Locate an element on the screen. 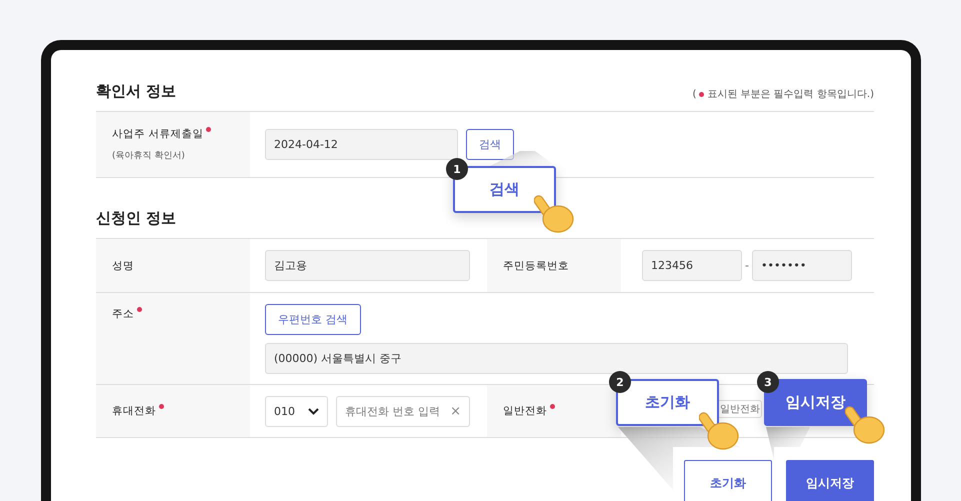 The height and width of the screenshot is (501, 961). field-label: 주민등록번호 is located at coordinates (536, 265).